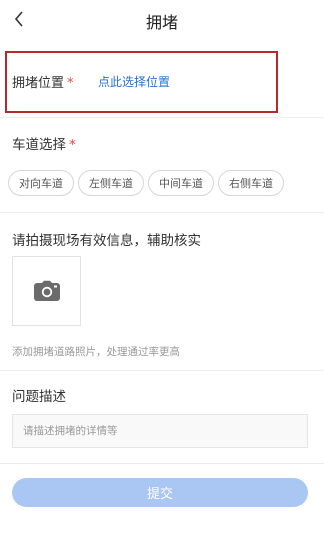  I want to click on lane-option-middle: 中间车道, so click(181, 183).